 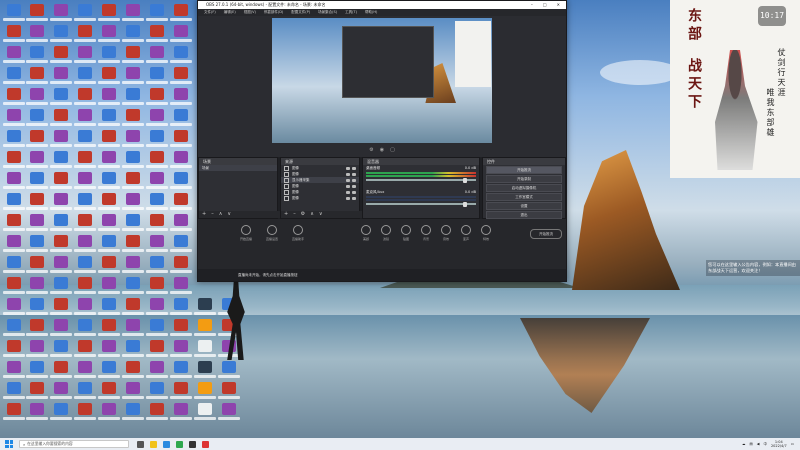 I want to click on network-icon: ▤, so click(x=750, y=444).